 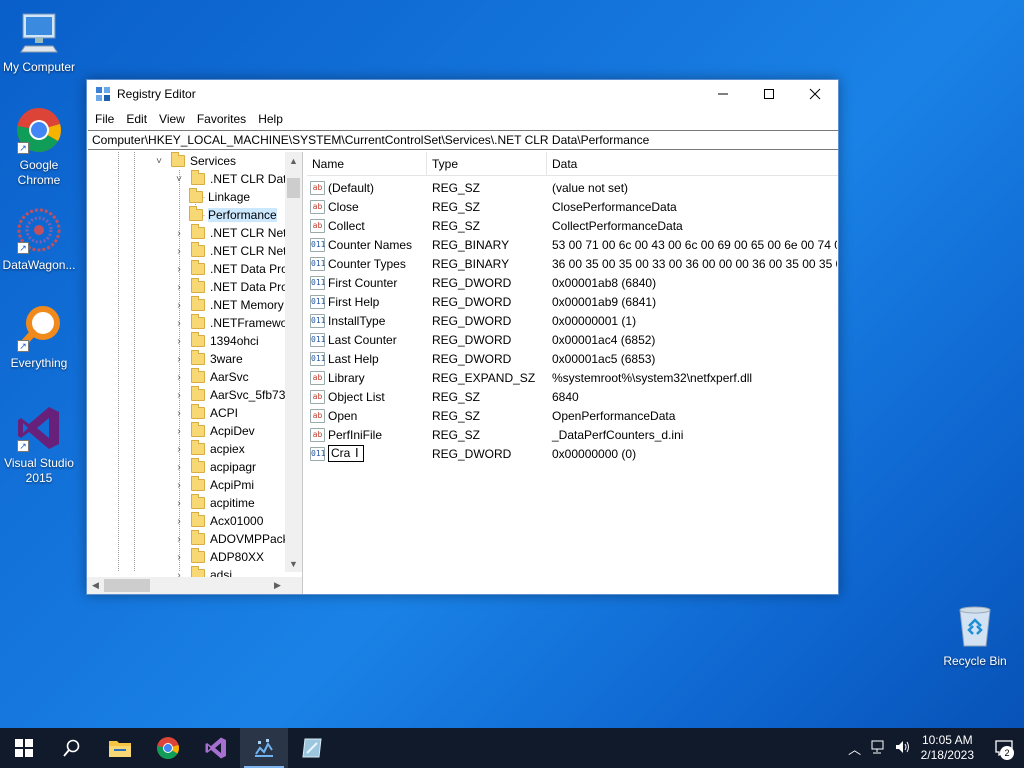 I want to click on tree-item: › 1394ohci, so click(x=216, y=341).